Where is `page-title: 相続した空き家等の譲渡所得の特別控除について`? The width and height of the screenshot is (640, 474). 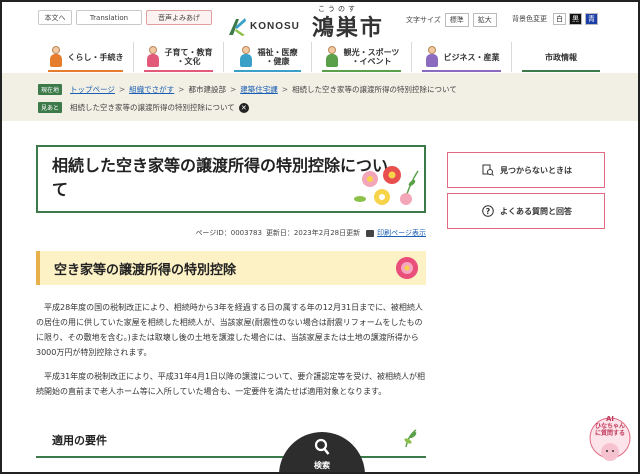 page-title: 相続した空き家等の譲渡所得の特別控除について is located at coordinates (220, 177).